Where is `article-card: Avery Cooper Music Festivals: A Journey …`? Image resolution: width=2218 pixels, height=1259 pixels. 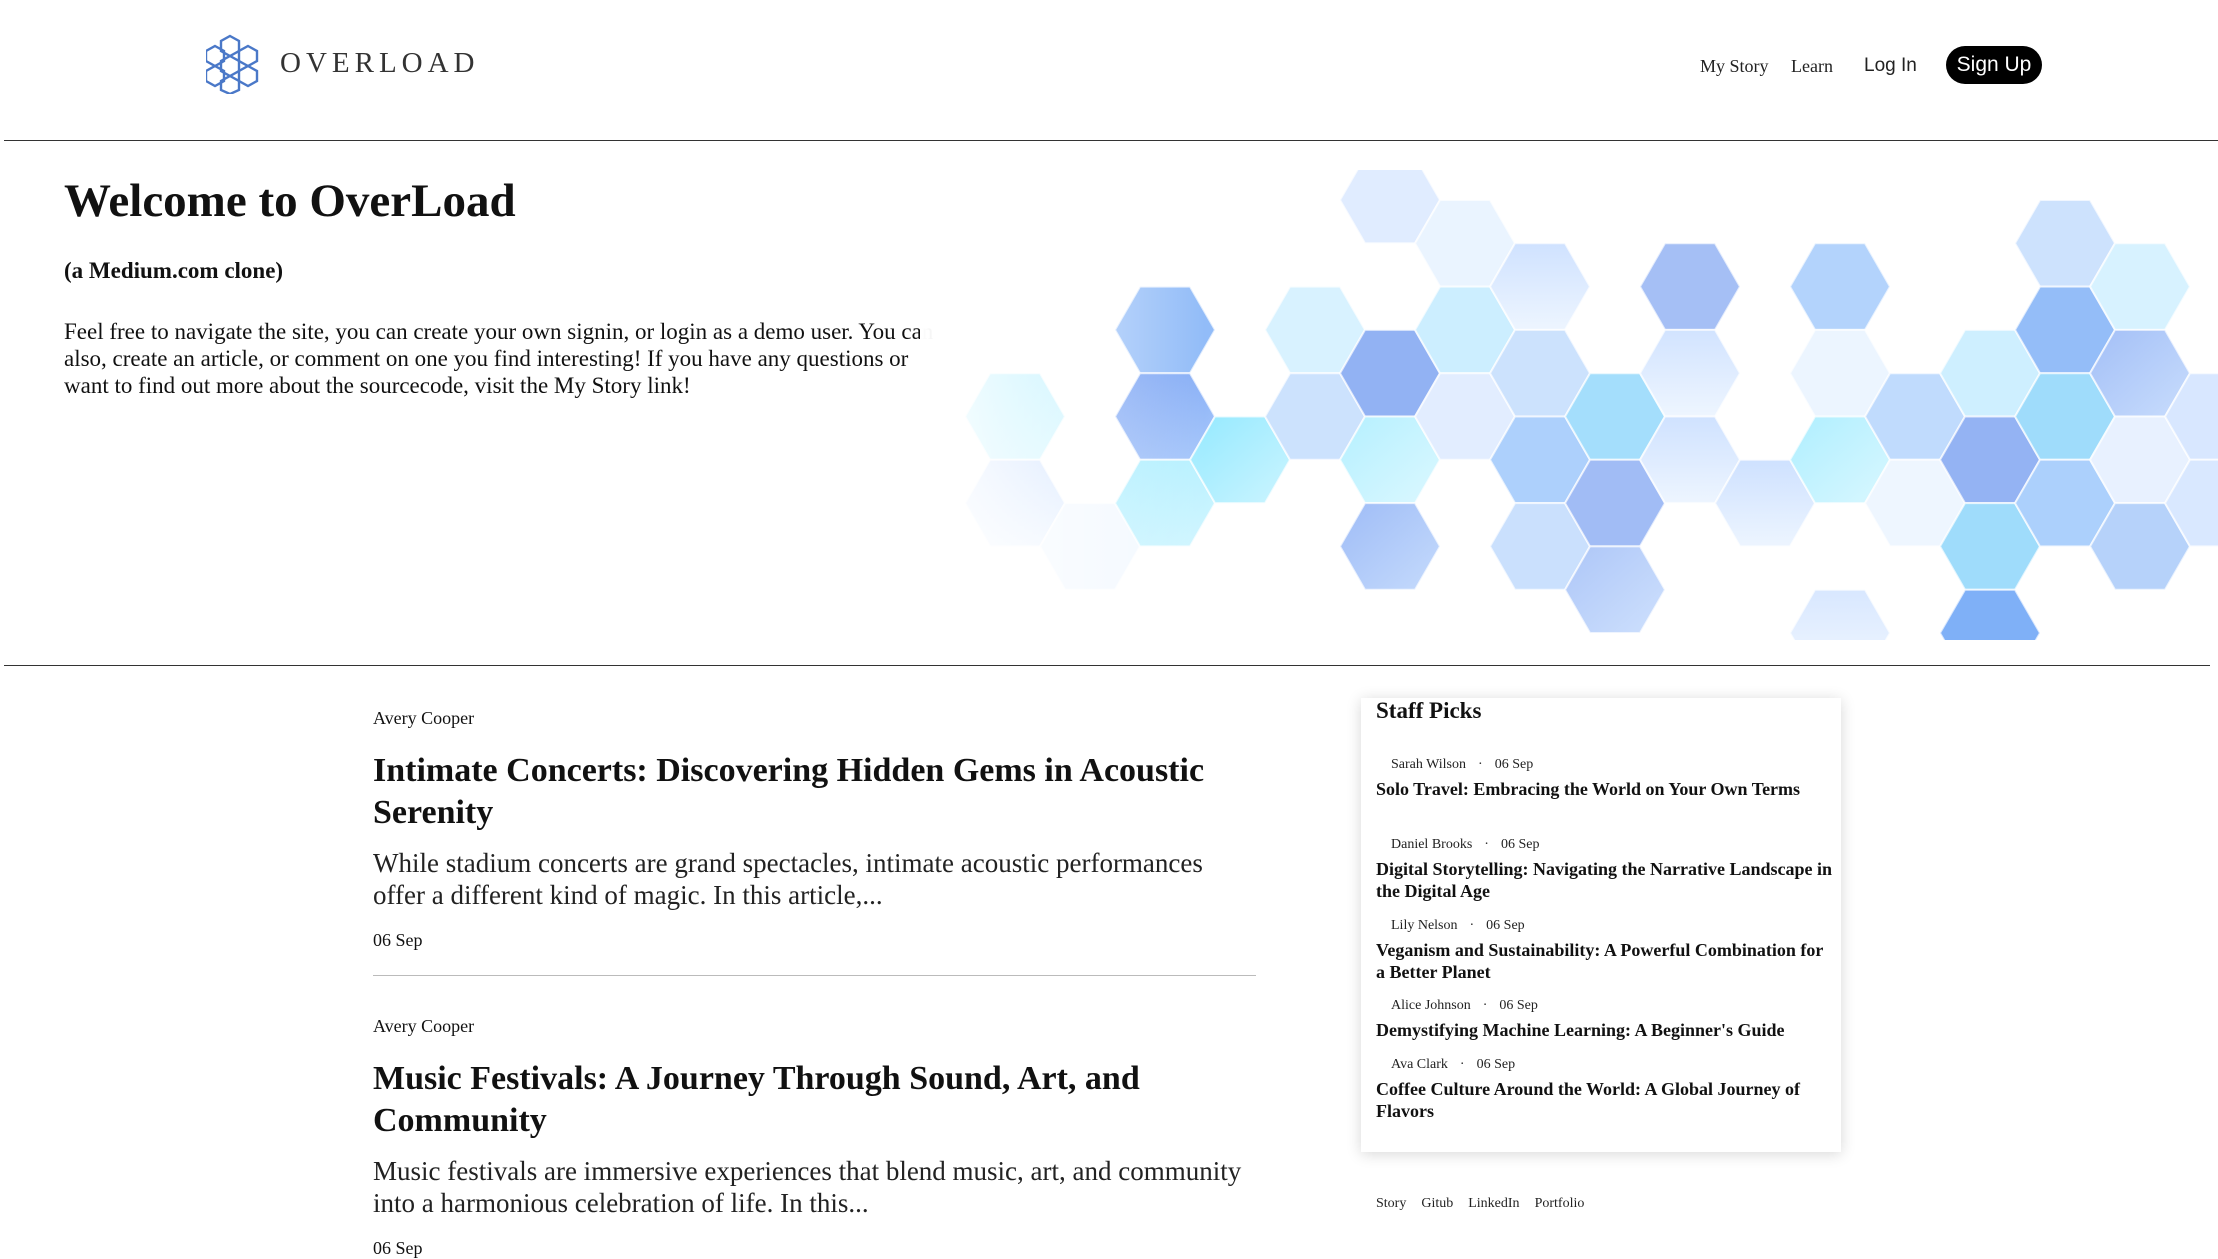 article-card: Avery Cooper Music Festivals: A Journey … is located at coordinates (815, 1137).